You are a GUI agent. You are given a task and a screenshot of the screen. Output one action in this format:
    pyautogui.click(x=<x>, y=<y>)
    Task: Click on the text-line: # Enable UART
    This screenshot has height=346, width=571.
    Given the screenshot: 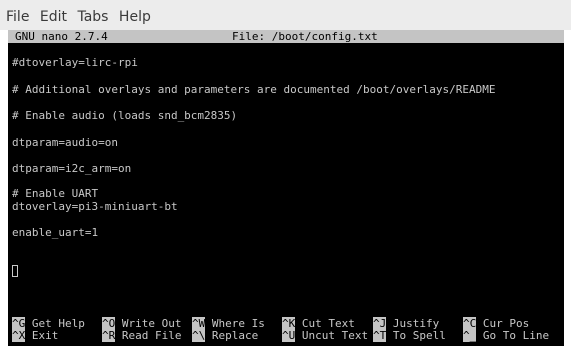 What is the action you would take?
    pyautogui.click(x=55, y=193)
    